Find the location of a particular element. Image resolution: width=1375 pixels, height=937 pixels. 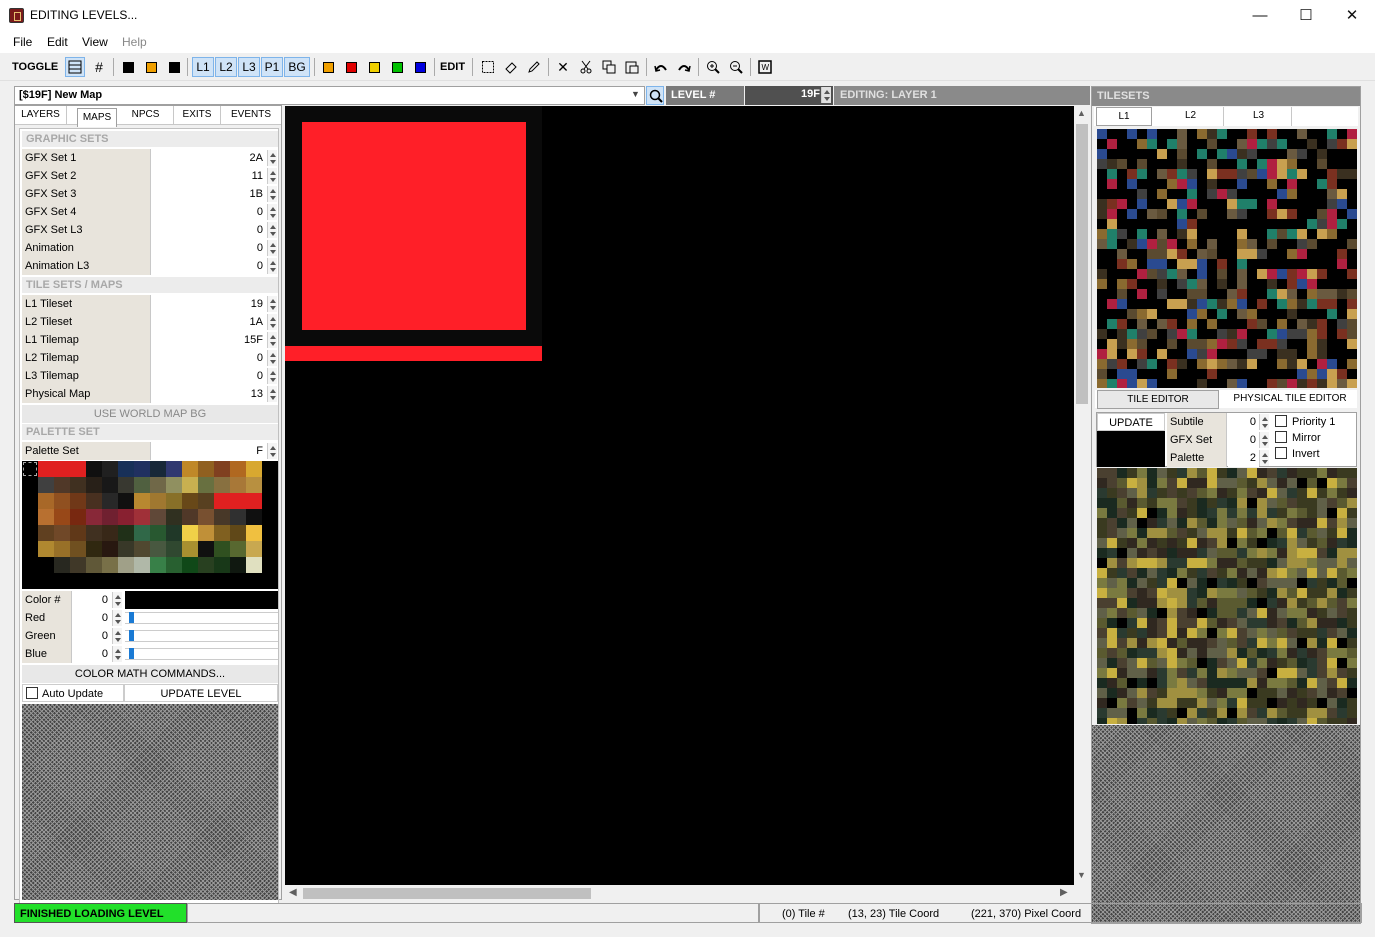

l1-tileset-spin is located at coordinates (272, 304).